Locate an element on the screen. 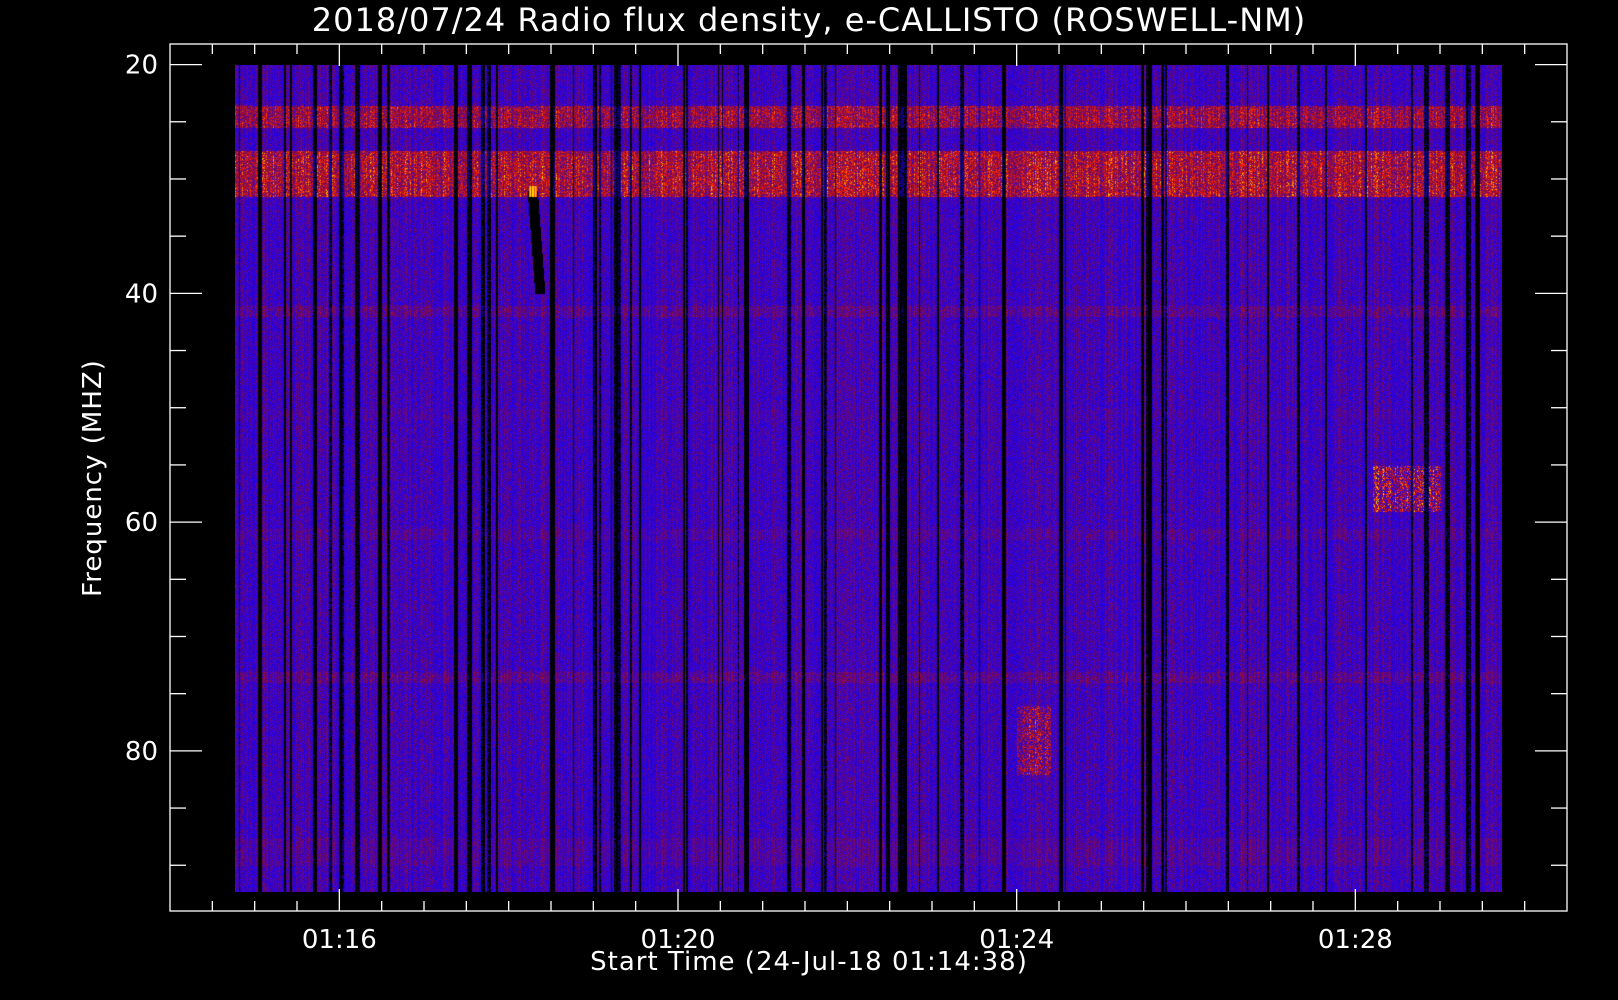  x-axis-label: Start Time (24-Jul-18 01:14:38) is located at coordinates (809, 962).